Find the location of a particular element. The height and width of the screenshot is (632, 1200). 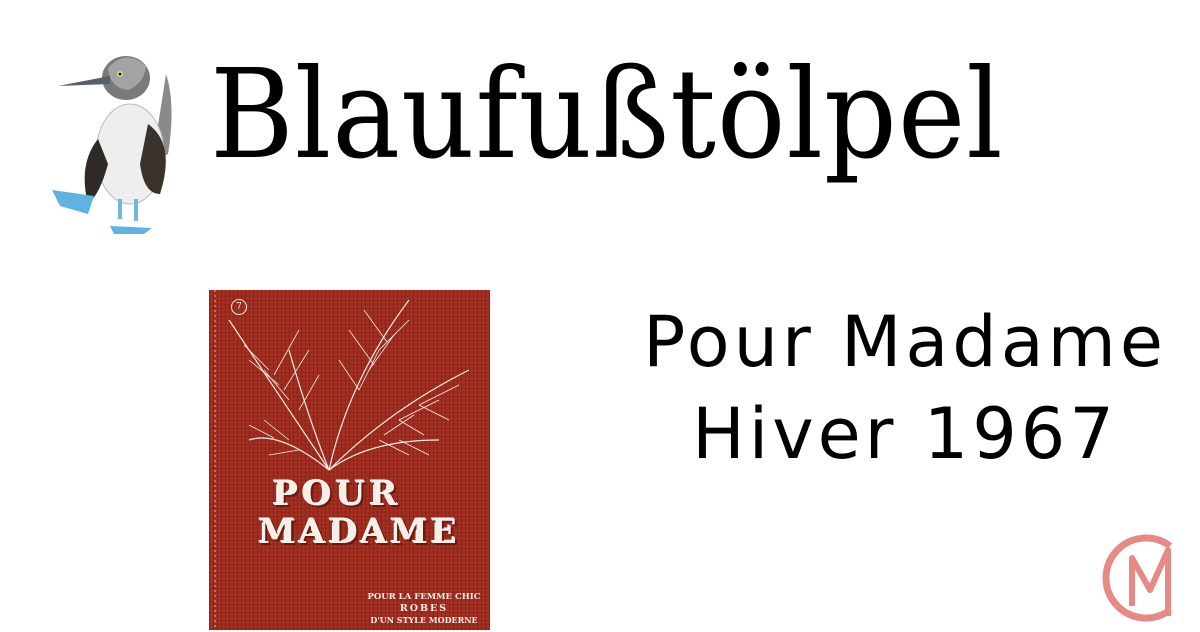

cm-monogram-icon is located at coordinates (1148, 578).